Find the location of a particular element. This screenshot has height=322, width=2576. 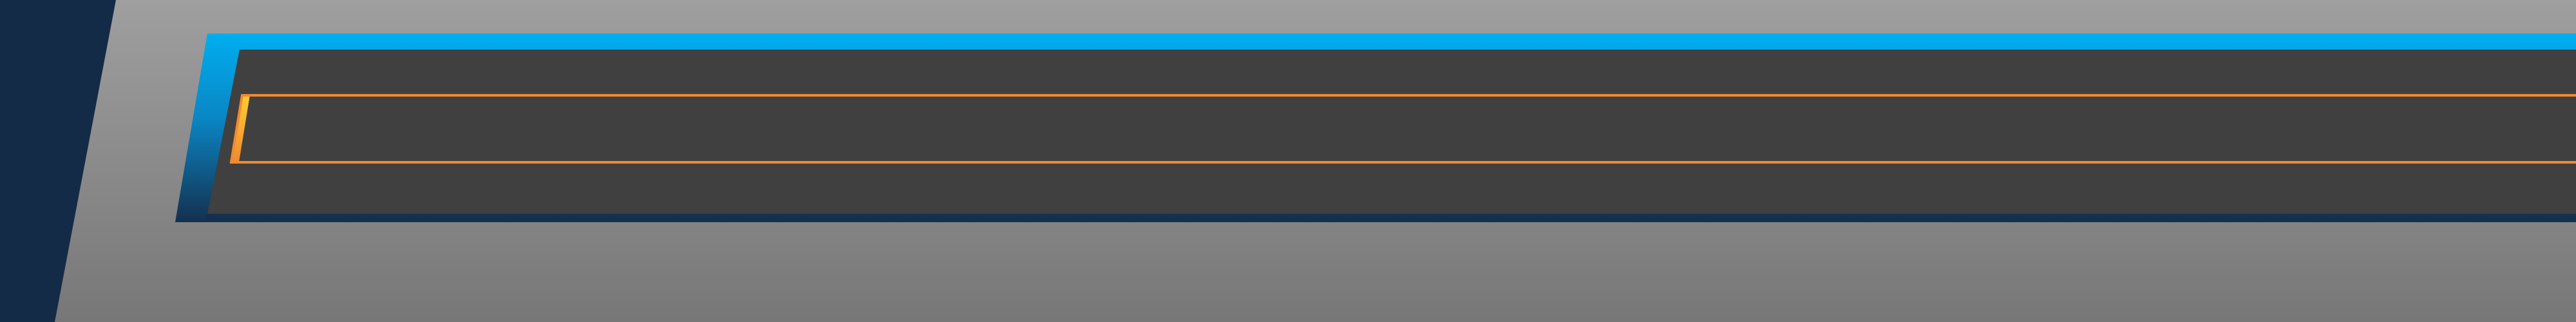

panel-top-trim is located at coordinates (1408, 38).